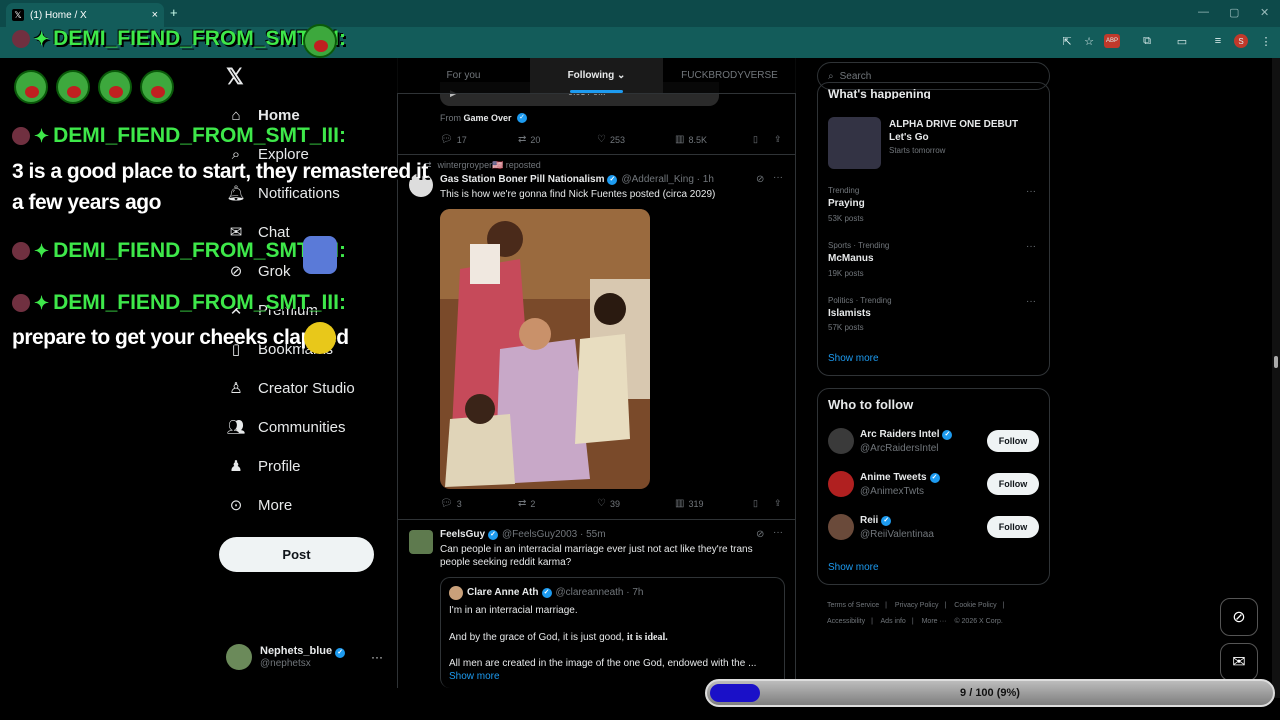  What do you see at coordinates (900, 477) in the screenshot?
I see `follow-suggestion-name: Anime Tweets ✓` at bounding box center [900, 477].